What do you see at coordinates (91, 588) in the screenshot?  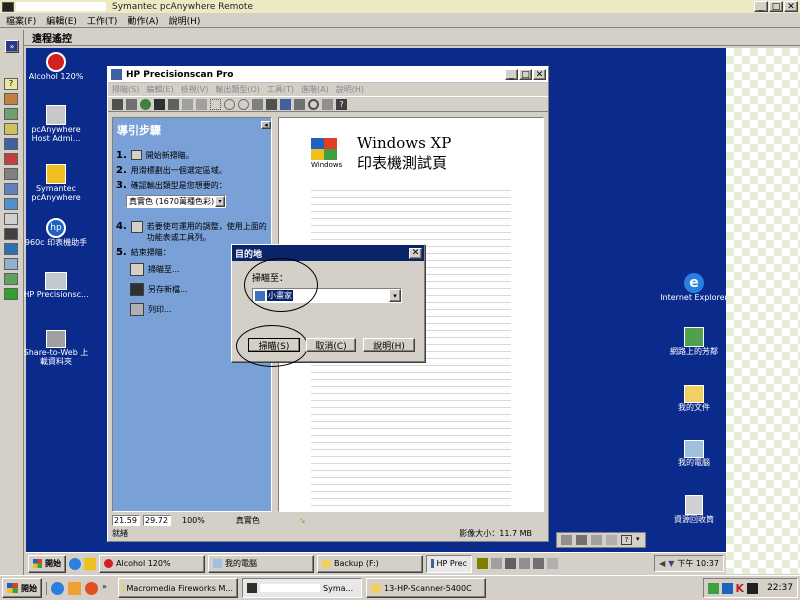 I see `local-app-b-icon` at bounding box center [91, 588].